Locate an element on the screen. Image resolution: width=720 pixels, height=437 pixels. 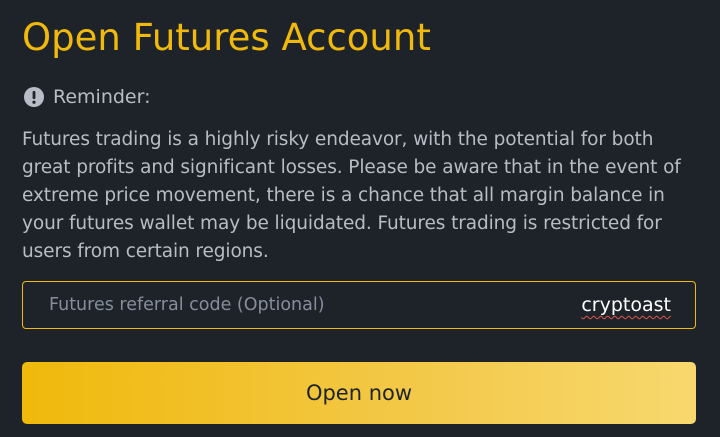
referral-code-value: cryptoast is located at coordinates (626, 305).